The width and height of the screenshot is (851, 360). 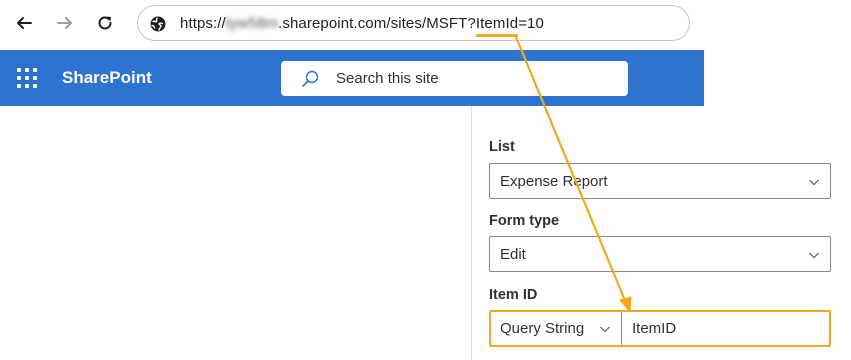 I want to click on globe-icon, so click(x=158, y=24).